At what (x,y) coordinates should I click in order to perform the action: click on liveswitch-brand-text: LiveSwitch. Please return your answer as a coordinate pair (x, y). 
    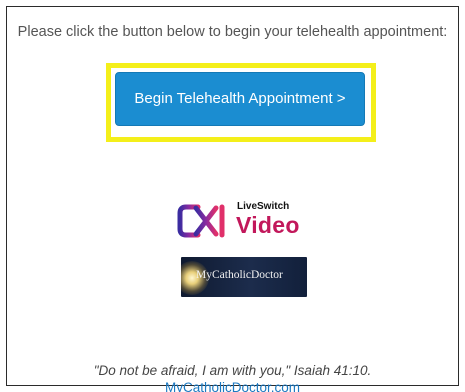
    Looking at the image, I should click on (263, 206).